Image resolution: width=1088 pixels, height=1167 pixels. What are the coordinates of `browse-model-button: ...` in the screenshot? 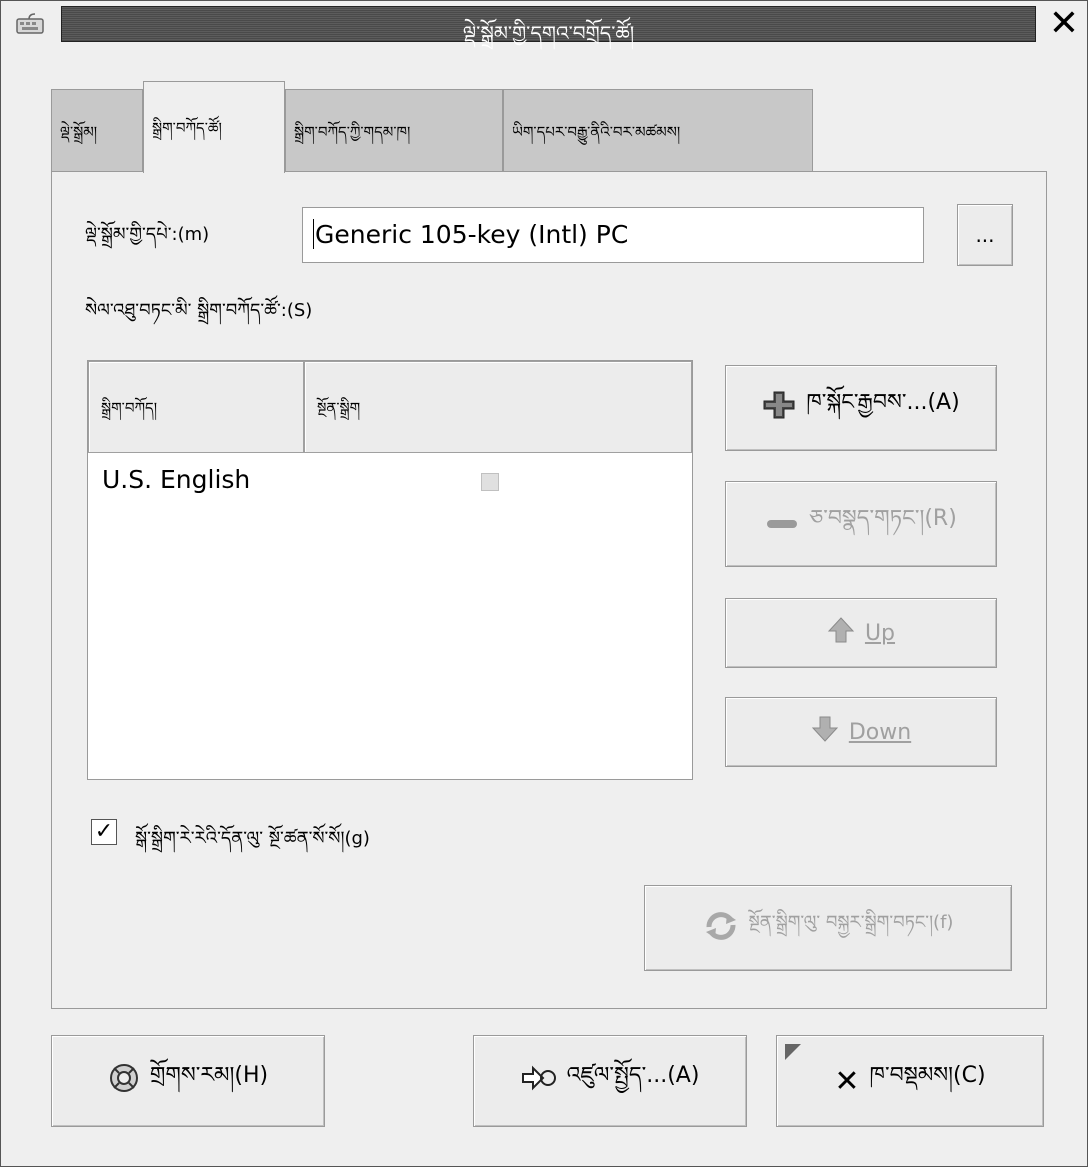 It's located at (985, 235).